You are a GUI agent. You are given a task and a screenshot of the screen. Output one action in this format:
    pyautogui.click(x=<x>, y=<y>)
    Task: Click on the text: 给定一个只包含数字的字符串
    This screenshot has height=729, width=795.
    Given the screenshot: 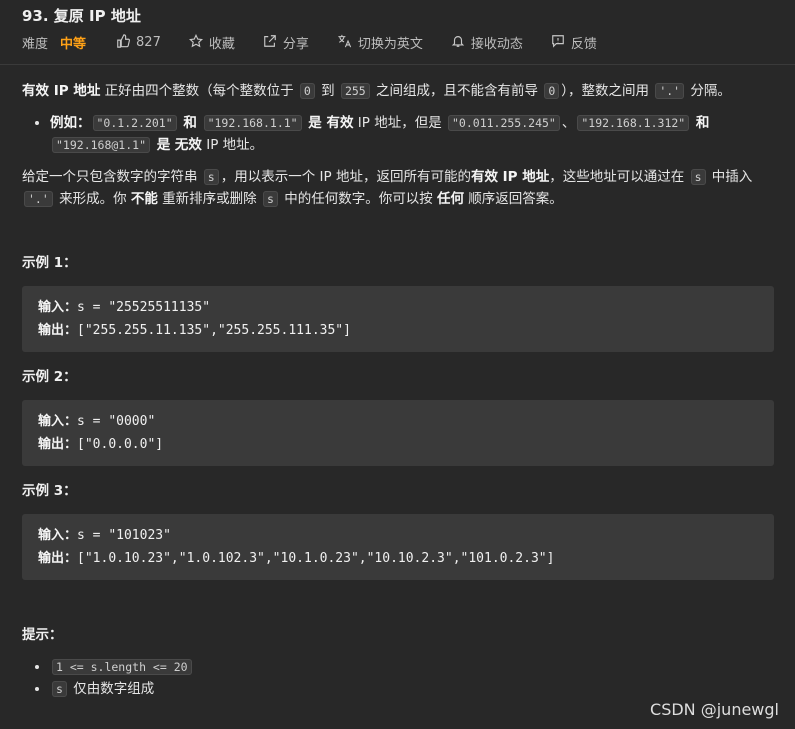 What is the action you would take?
    pyautogui.click(x=112, y=177)
    